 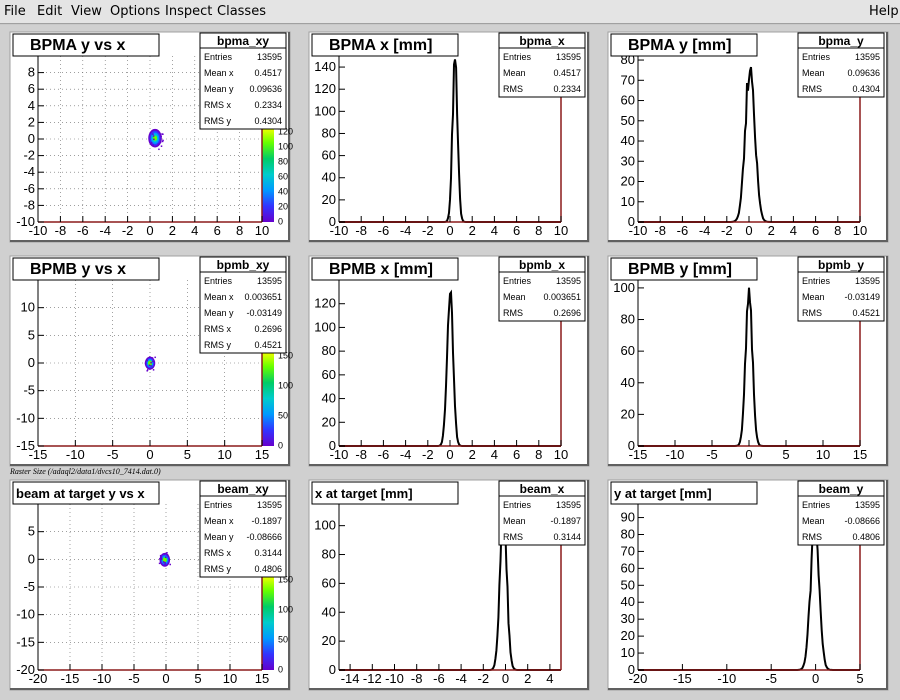 What do you see at coordinates (862, 297) in the screenshot?
I see `stats-value: -0.03149` at bounding box center [862, 297].